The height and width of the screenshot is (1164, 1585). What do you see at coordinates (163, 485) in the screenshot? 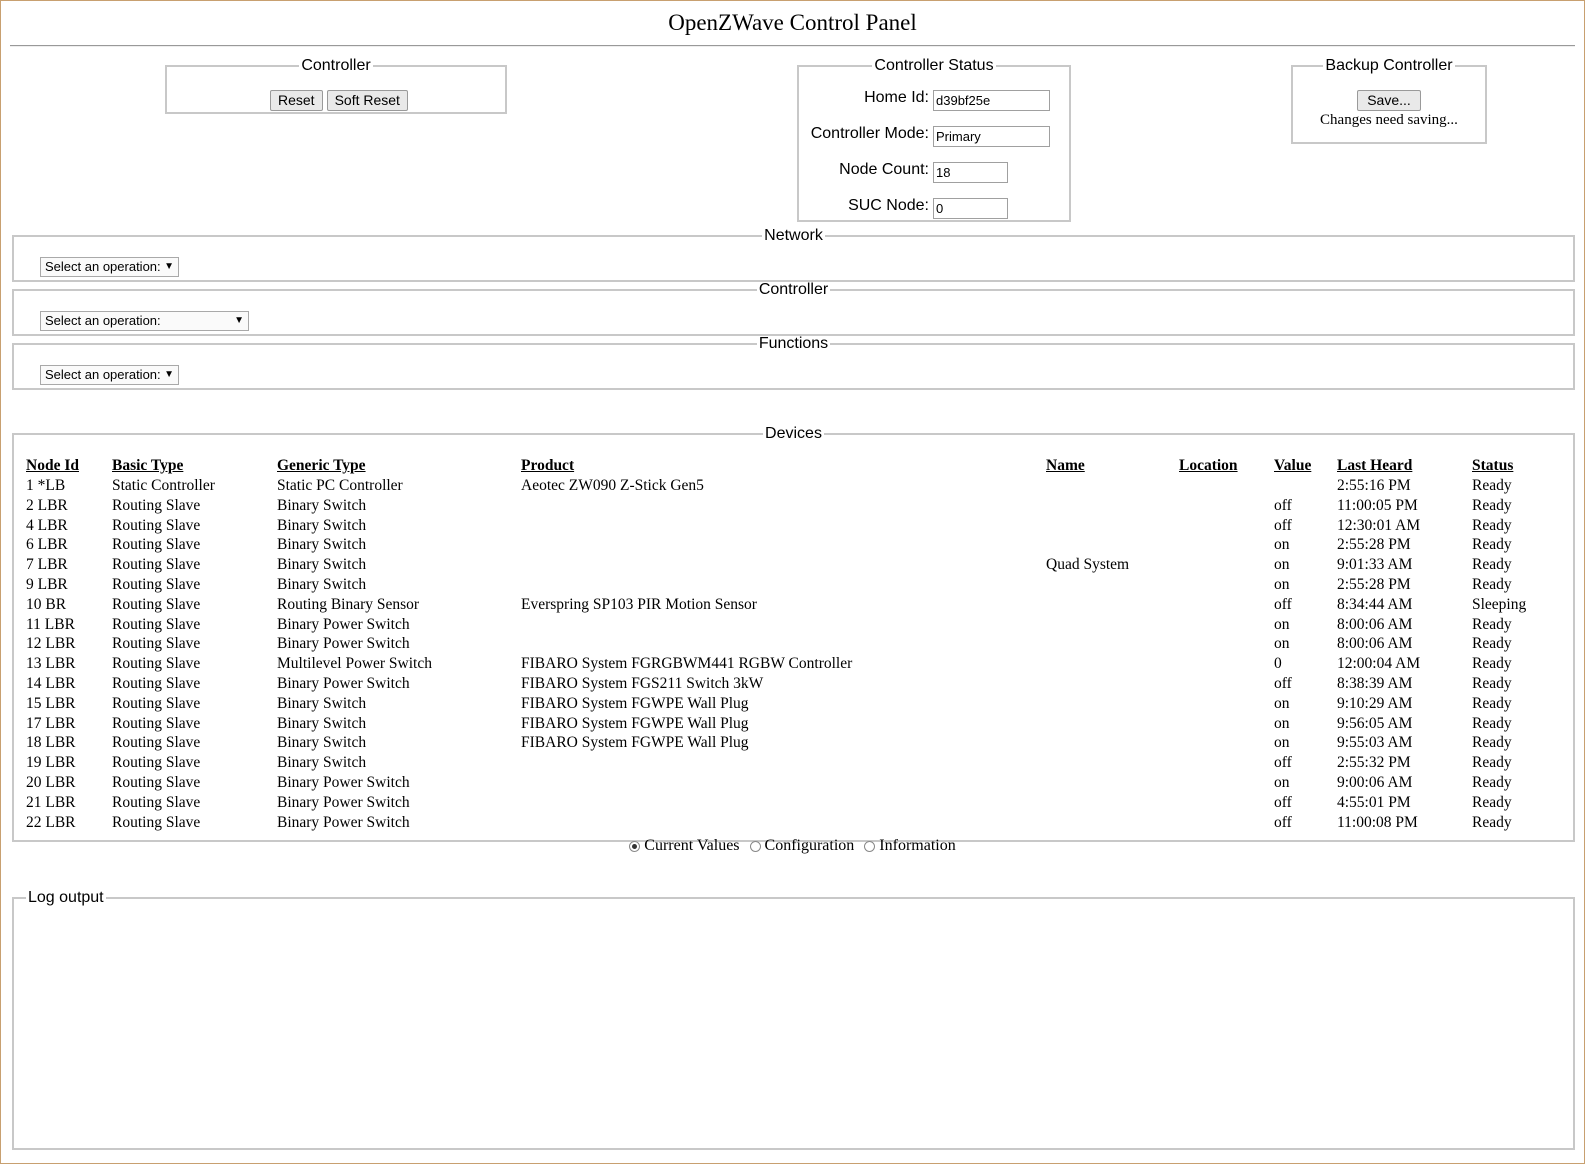
I see `basic-type-cell: Static Controller` at bounding box center [163, 485].